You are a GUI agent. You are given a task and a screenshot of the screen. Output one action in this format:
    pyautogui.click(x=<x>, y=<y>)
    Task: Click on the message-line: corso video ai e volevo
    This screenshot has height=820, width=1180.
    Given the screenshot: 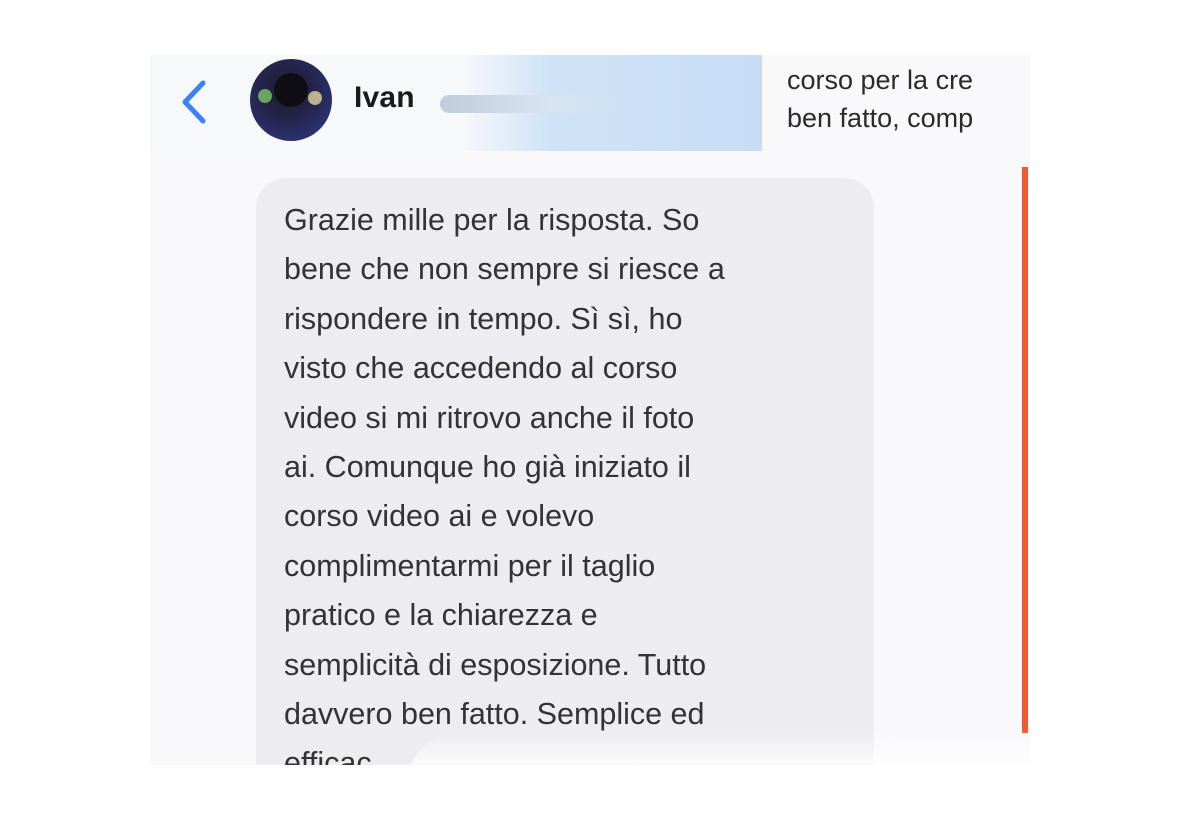 What is the action you would take?
    pyautogui.click(x=439, y=516)
    